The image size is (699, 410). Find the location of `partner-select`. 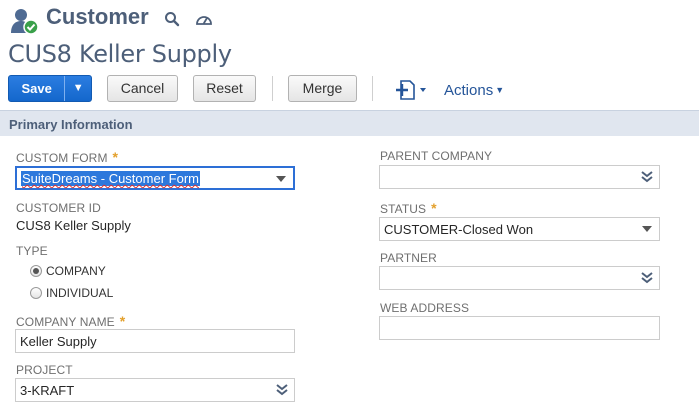

partner-select is located at coordinates (519, 278).